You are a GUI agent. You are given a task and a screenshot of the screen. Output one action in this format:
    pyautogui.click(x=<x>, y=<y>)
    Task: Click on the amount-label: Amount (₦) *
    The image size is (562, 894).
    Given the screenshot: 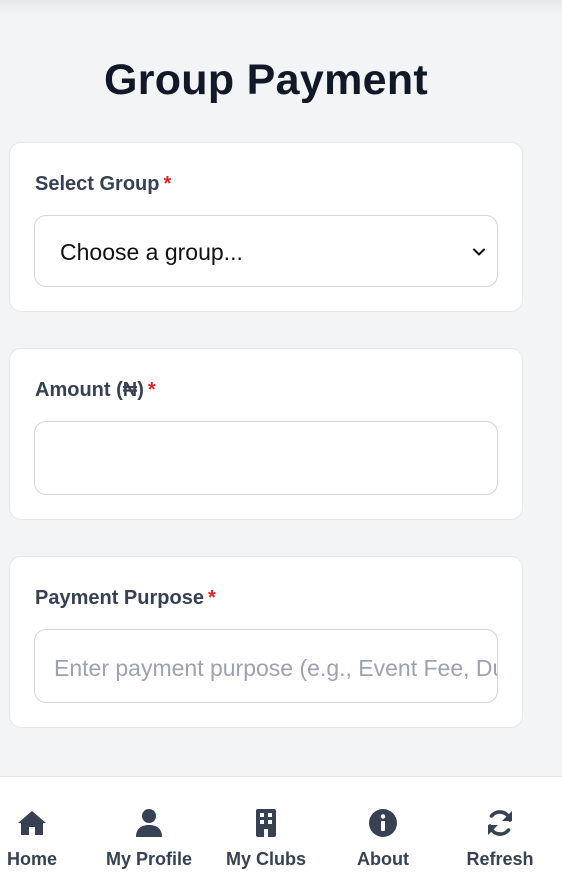 What is the action you would take?
    pyautogui.click(x=95, y=390)
    